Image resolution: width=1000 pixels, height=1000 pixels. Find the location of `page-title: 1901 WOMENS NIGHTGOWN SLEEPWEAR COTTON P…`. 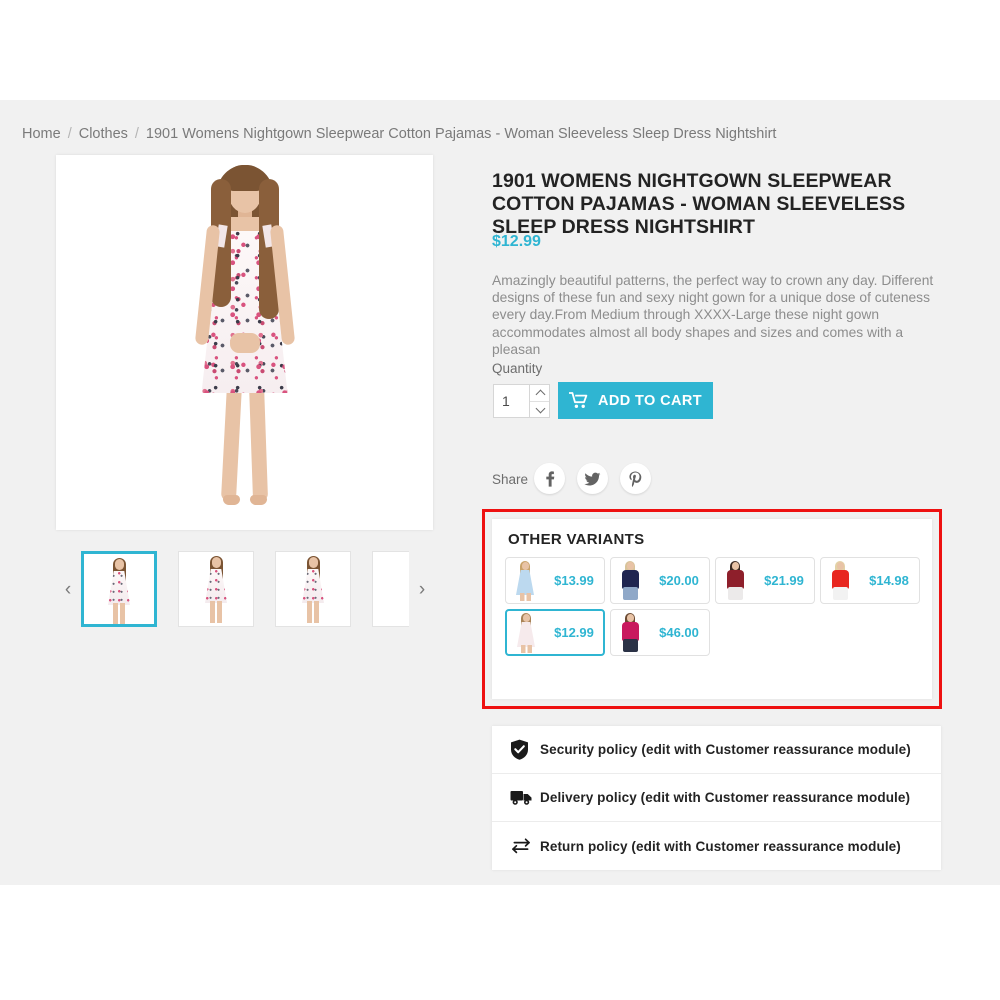

page-title: 1901 WOMENS NIGHTGOWN SLEEPWEAR COTTON P… is located at coordinates (699, 204).